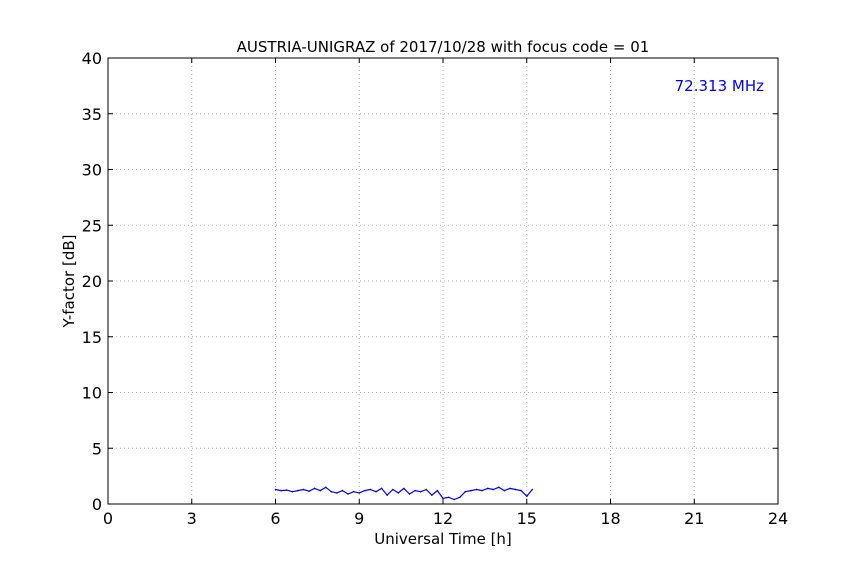 The width and height of the screenshot is (864, 576). Describe the element at coordinates (108, 518) in the screenshot. I see `x-tick-label: 0` at that location.